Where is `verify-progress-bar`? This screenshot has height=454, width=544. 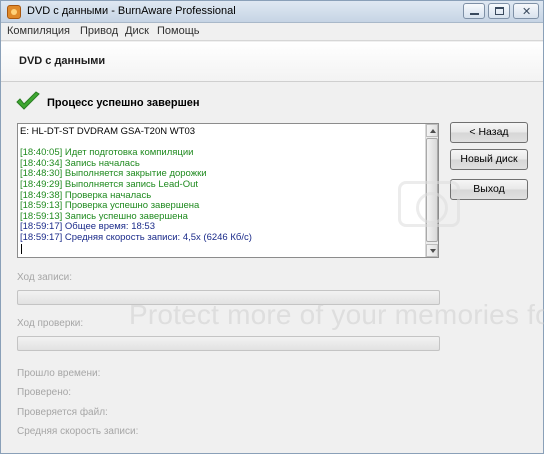 verify-progress-bar is located at coordinates (228, 343).